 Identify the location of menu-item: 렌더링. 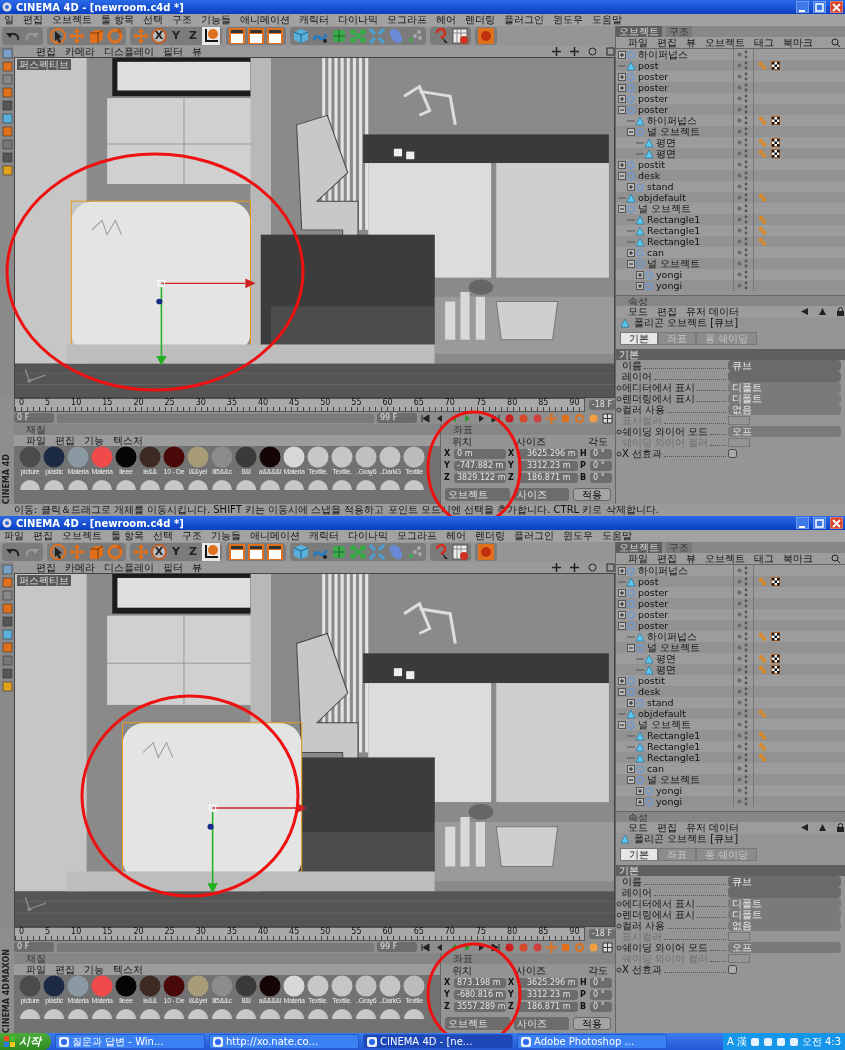
(490, 536).